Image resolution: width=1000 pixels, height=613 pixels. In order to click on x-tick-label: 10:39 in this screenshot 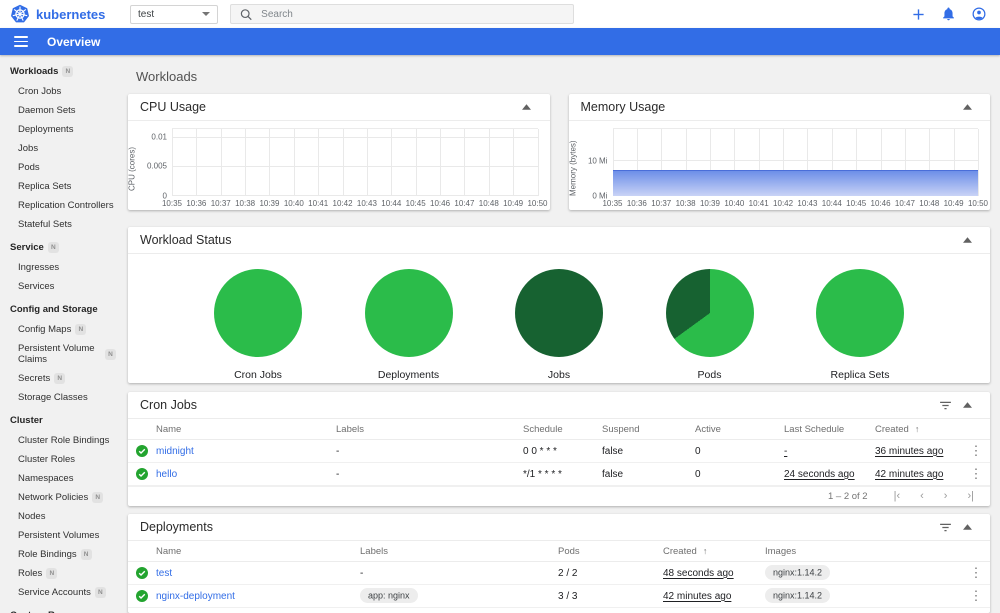, I will do `click(269, 203)`.